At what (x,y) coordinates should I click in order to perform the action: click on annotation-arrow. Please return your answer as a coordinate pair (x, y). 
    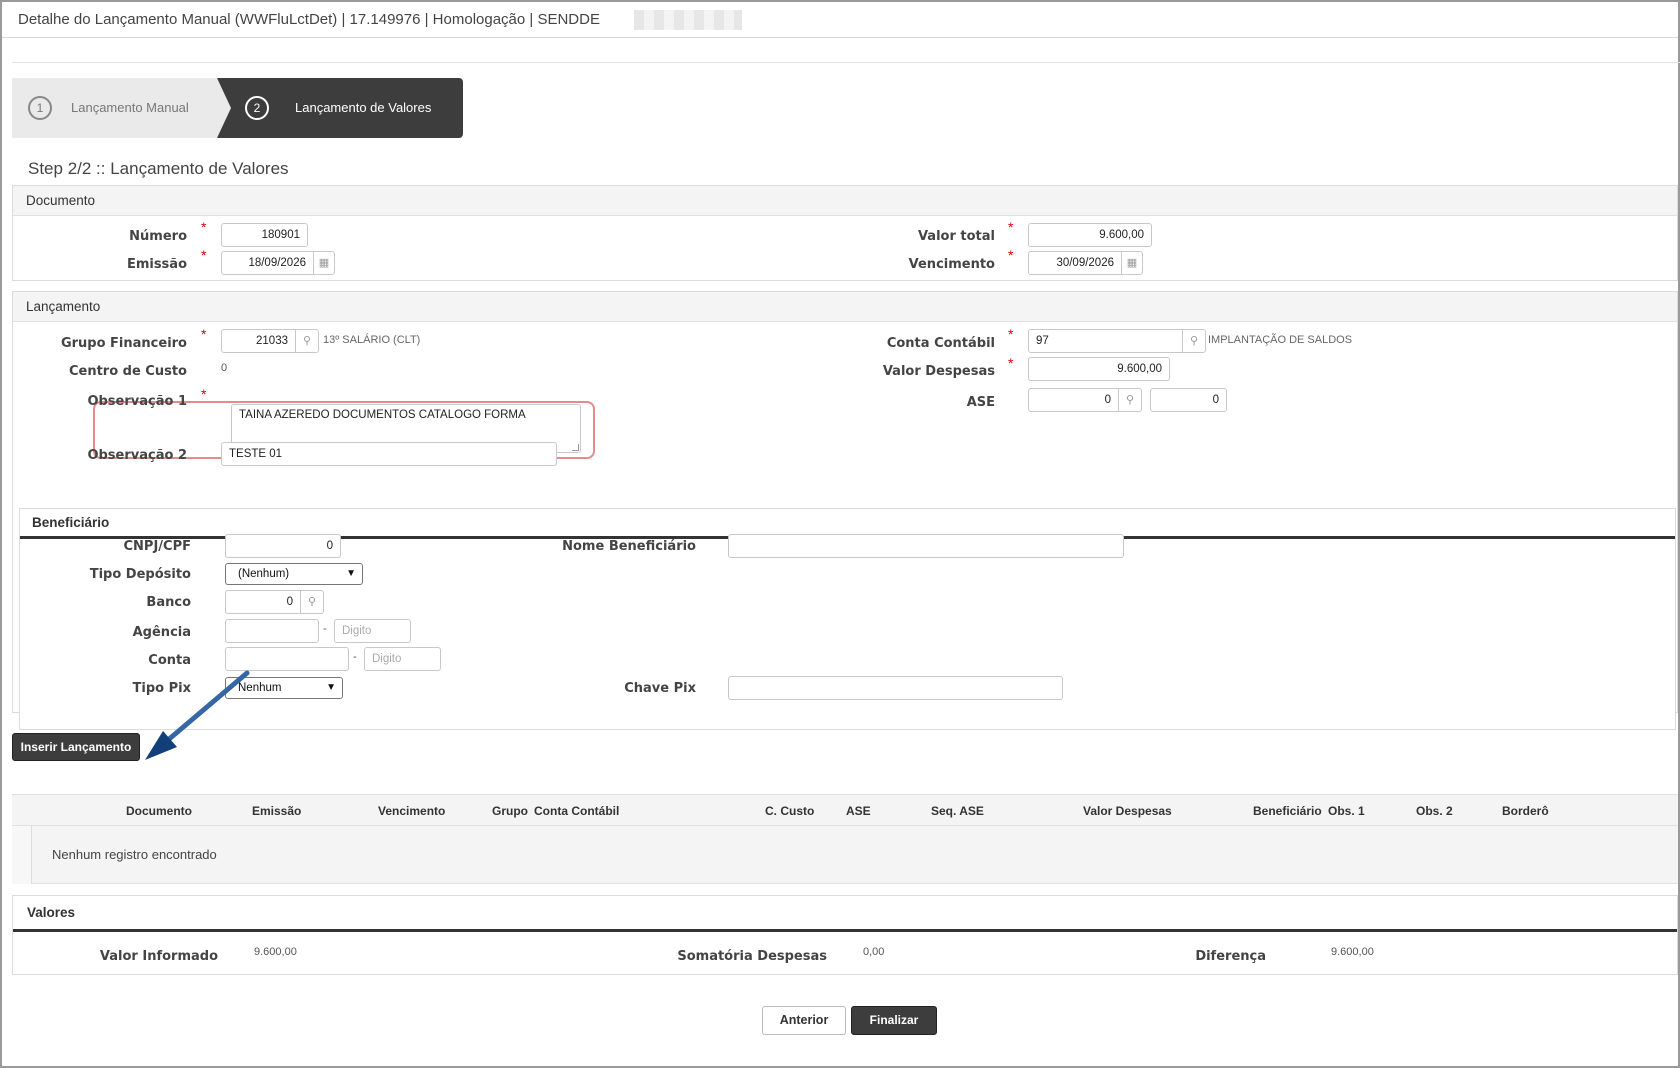
    Looking at the image, I should click on (197, 715).